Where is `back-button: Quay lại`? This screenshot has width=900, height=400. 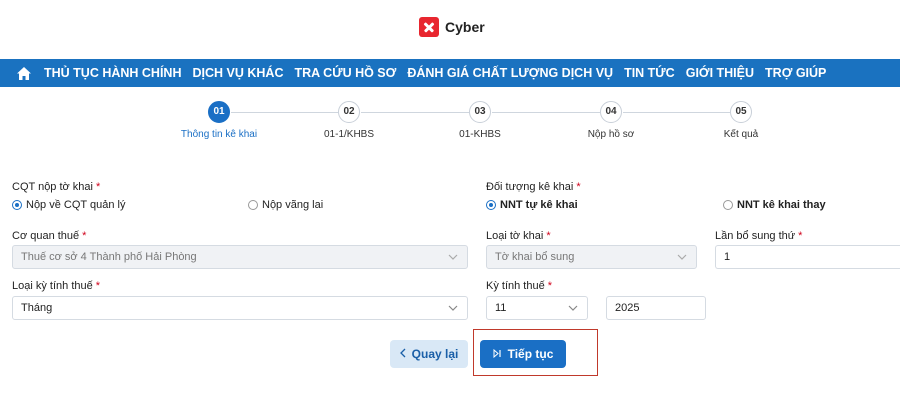
back-button: Quay lại is located at coordinates (429, 354).